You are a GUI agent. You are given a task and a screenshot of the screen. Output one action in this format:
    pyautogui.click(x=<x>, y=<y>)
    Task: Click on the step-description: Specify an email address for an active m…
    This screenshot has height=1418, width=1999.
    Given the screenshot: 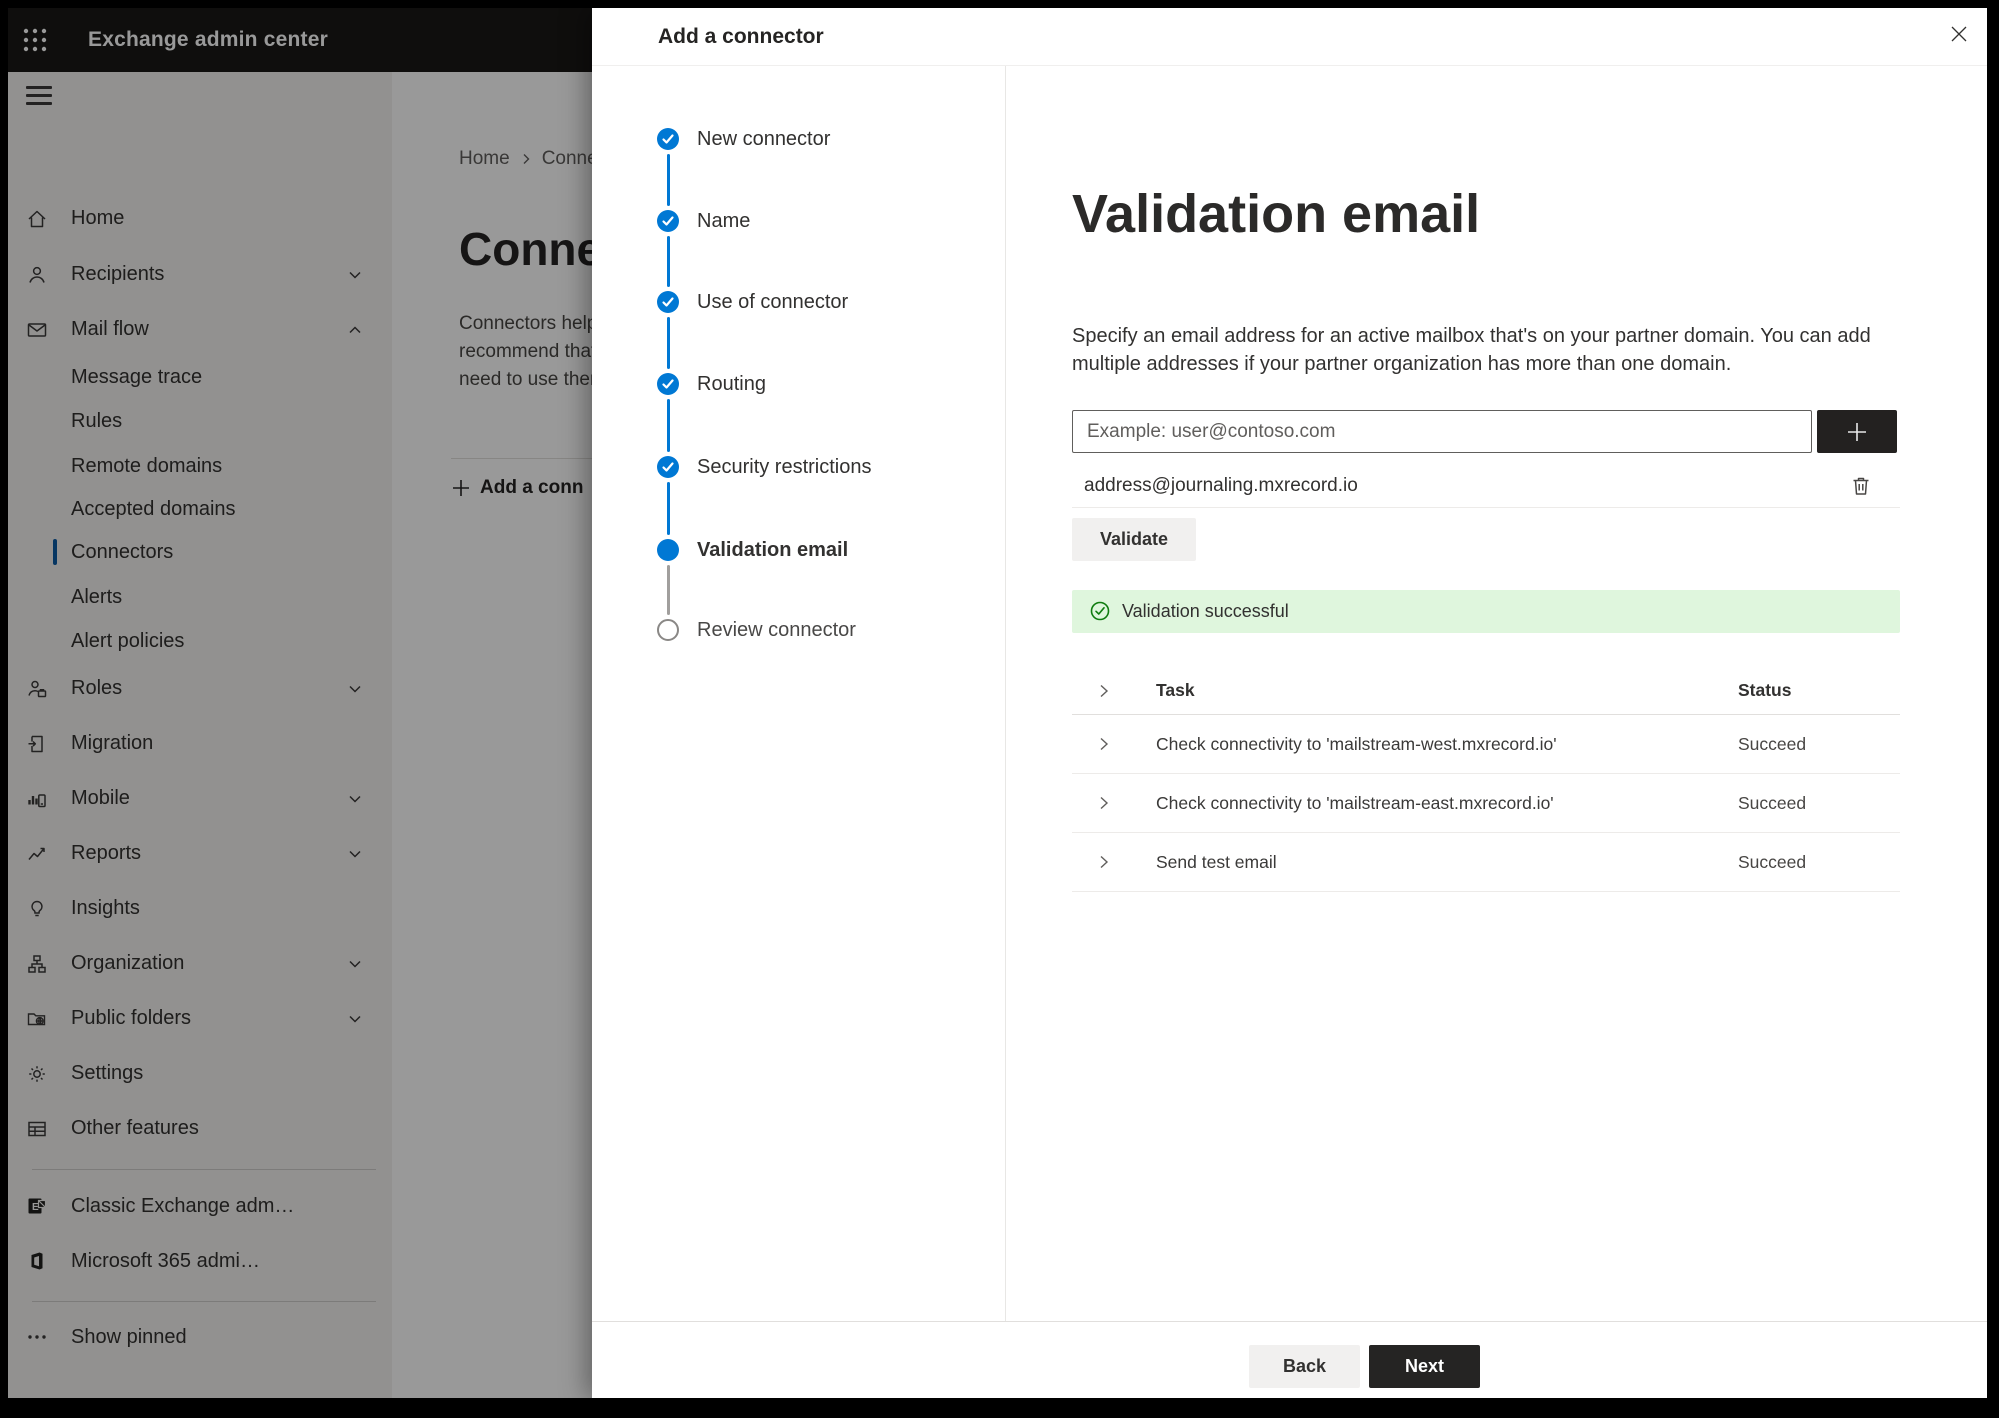 What is the action you would take?
    pyautogui.click(x=1471, y=350)
    